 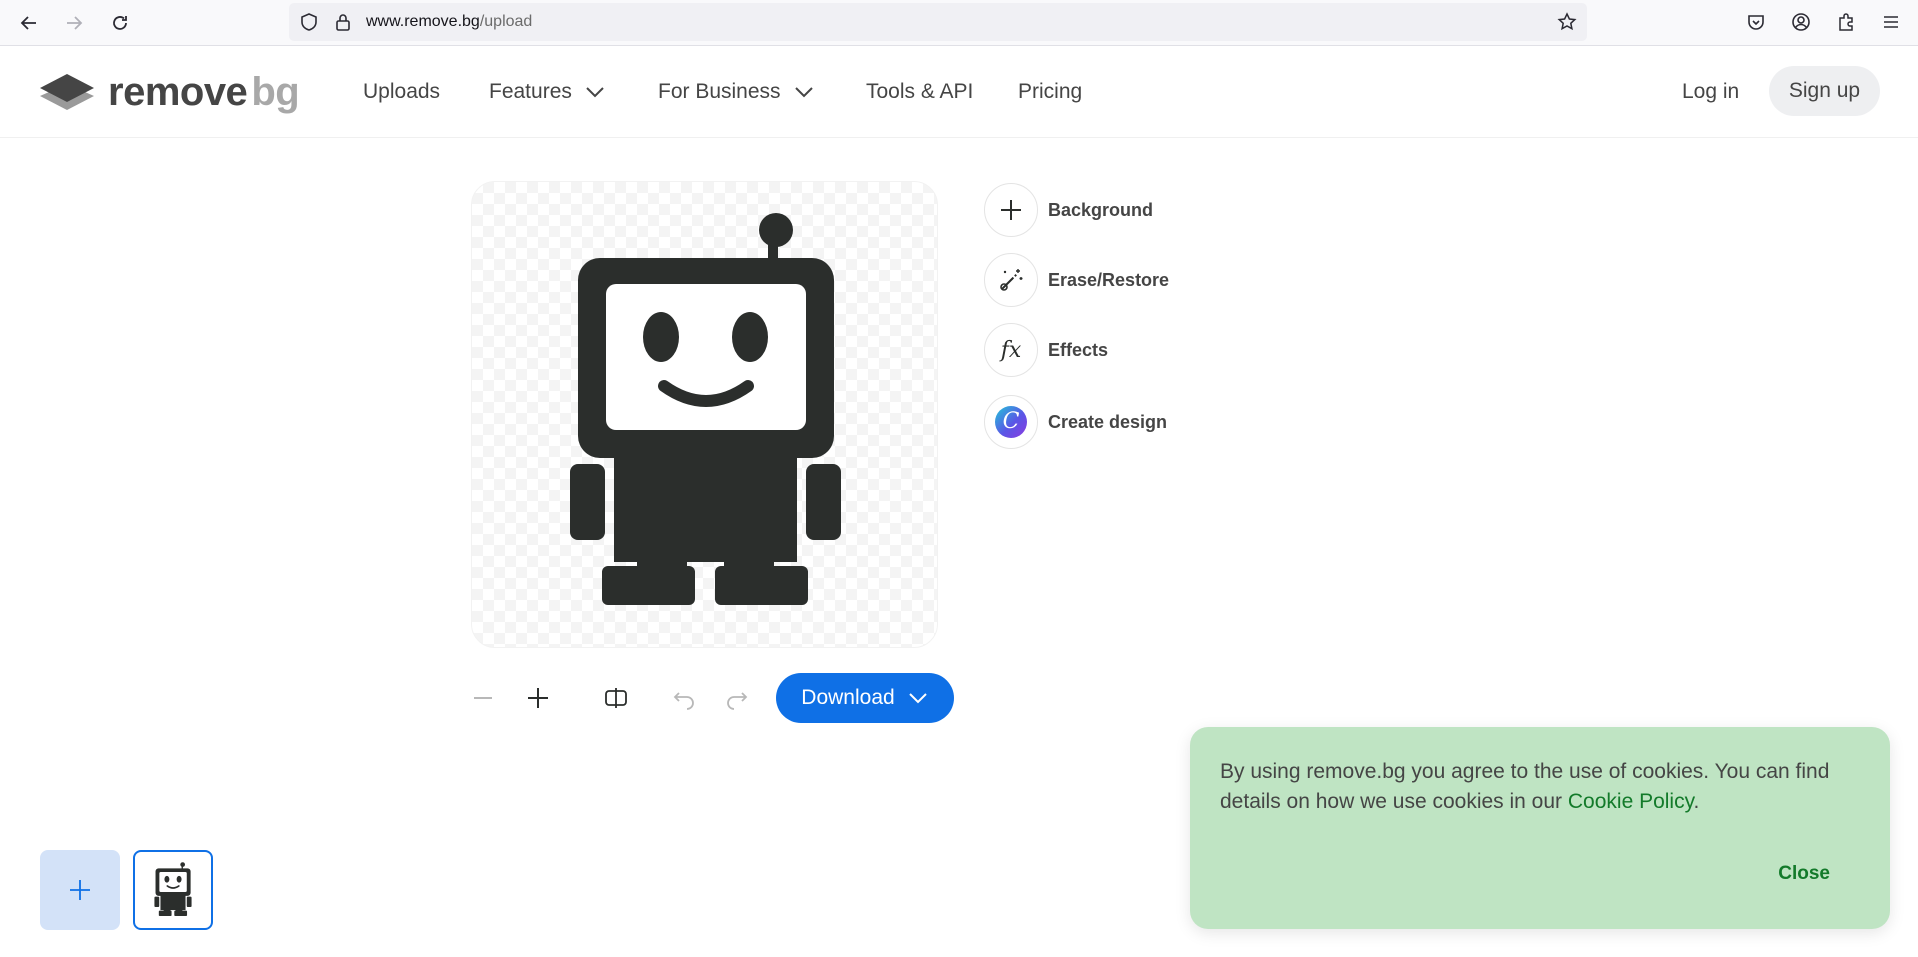 I want to click on erase-restore-tool: Erase/Restore, so click(x=1076, y=280).